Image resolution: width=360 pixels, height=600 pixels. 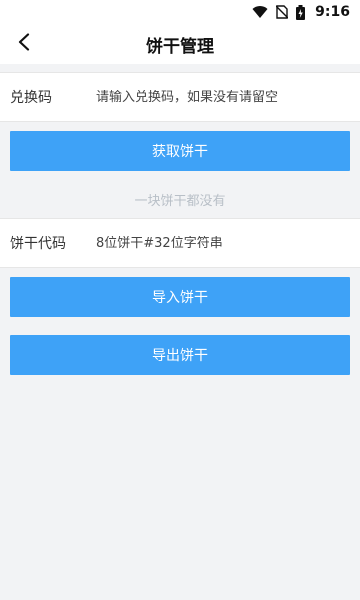 I want to click on redeem-code-row: 兑换码, so click(x=180, y=97).